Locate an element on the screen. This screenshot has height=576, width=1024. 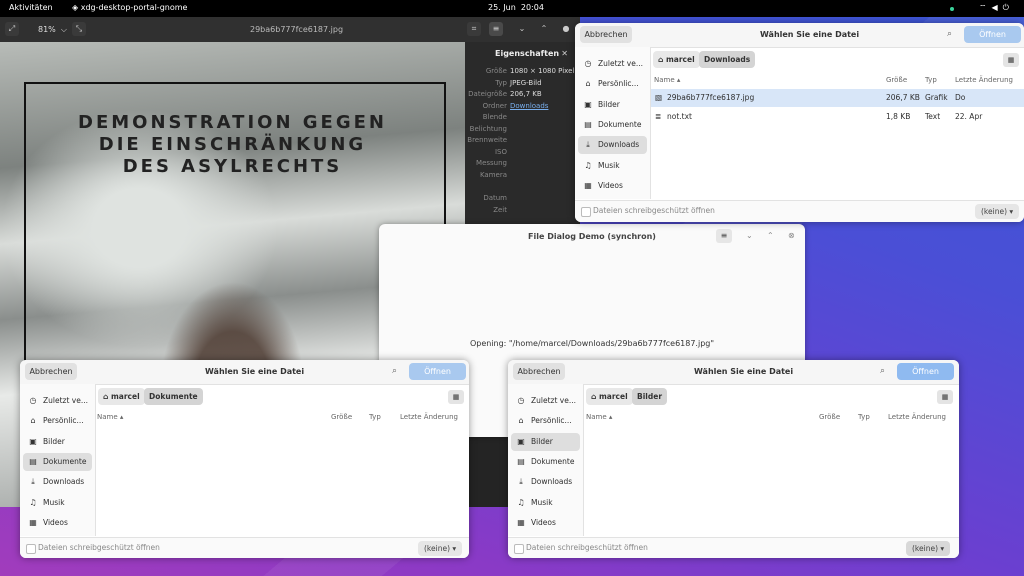
file-row: ≣ not.txt 1,8 KB Text 22. Apr is located at coordinates (837, 117).